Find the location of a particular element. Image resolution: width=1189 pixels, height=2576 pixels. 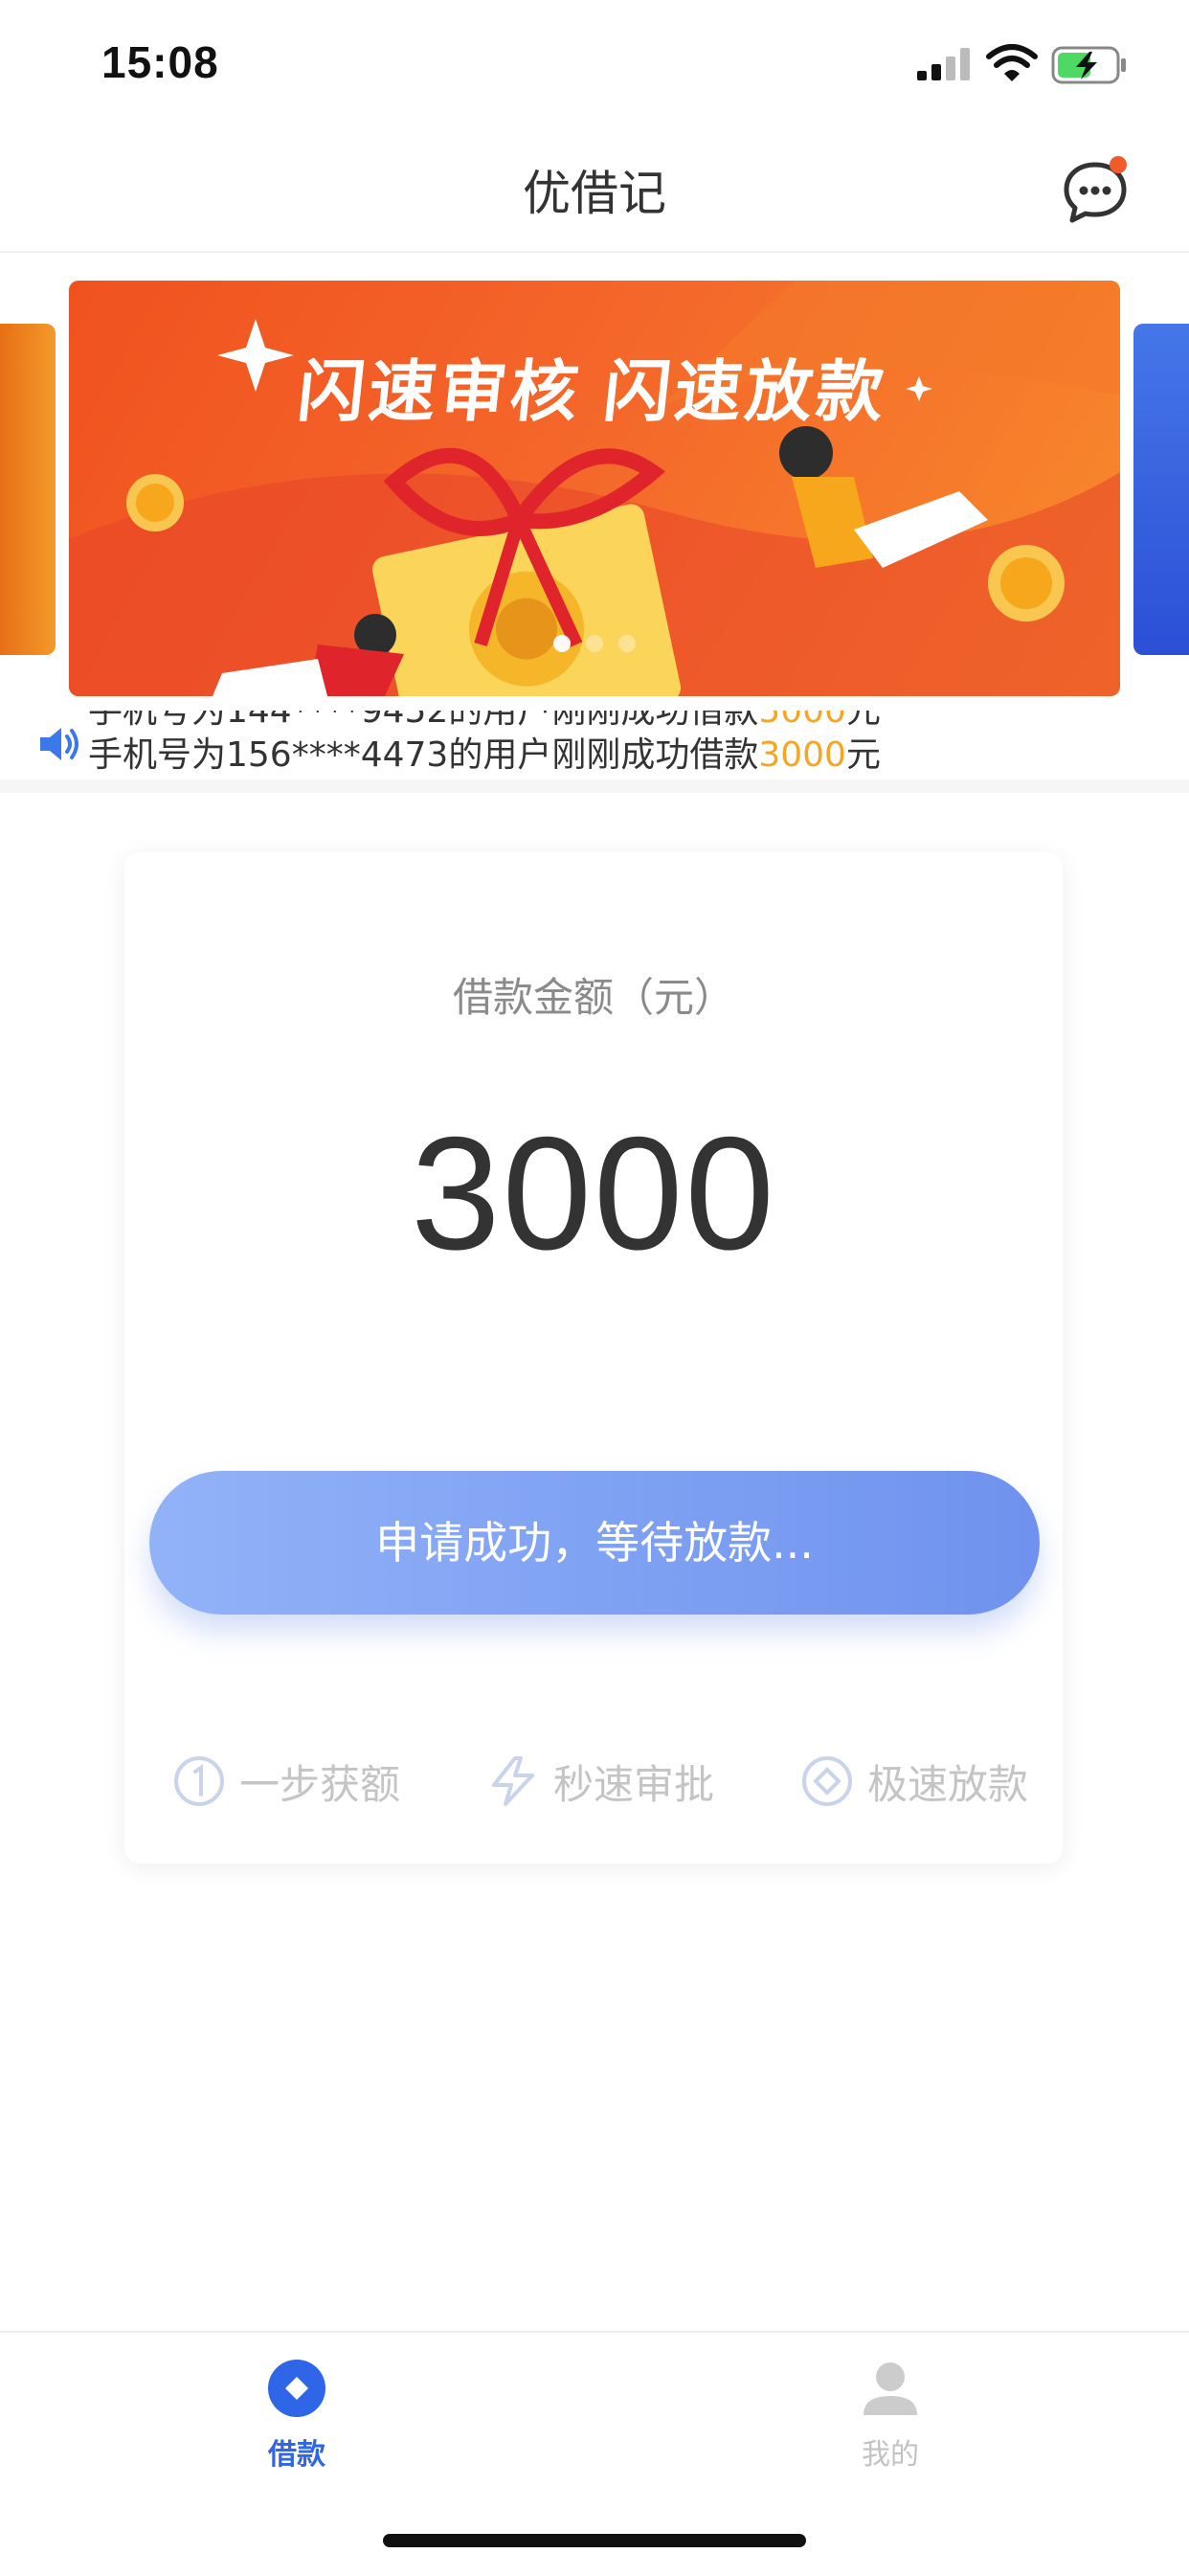

banner-next-peek is located at coordinates (1161, 489).